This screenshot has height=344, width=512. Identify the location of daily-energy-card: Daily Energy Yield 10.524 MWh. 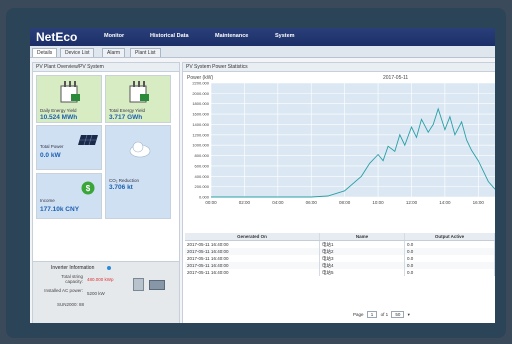
(69, 99).